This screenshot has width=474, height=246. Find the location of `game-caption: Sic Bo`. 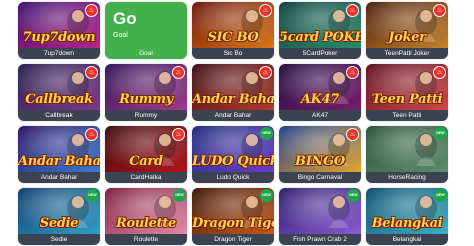

game-caption: Sic Bo is located at coordinates (233, 53).